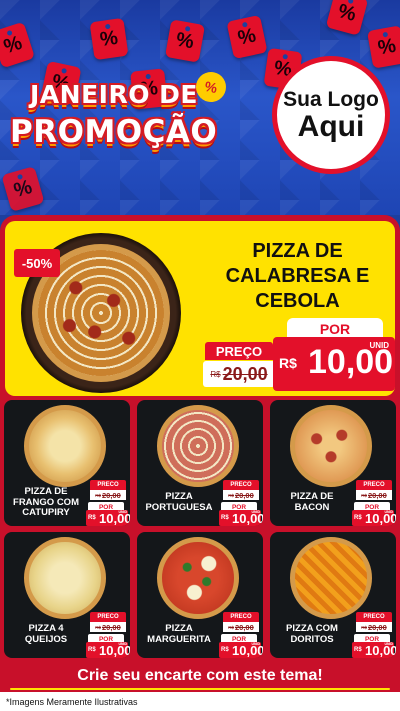 The width and height of the screenshot is (400, 711). What do you see at coordinates (239, 351) in the screenshot?
I see `preco-label: PREÇO` at bounding box center [239, 351].